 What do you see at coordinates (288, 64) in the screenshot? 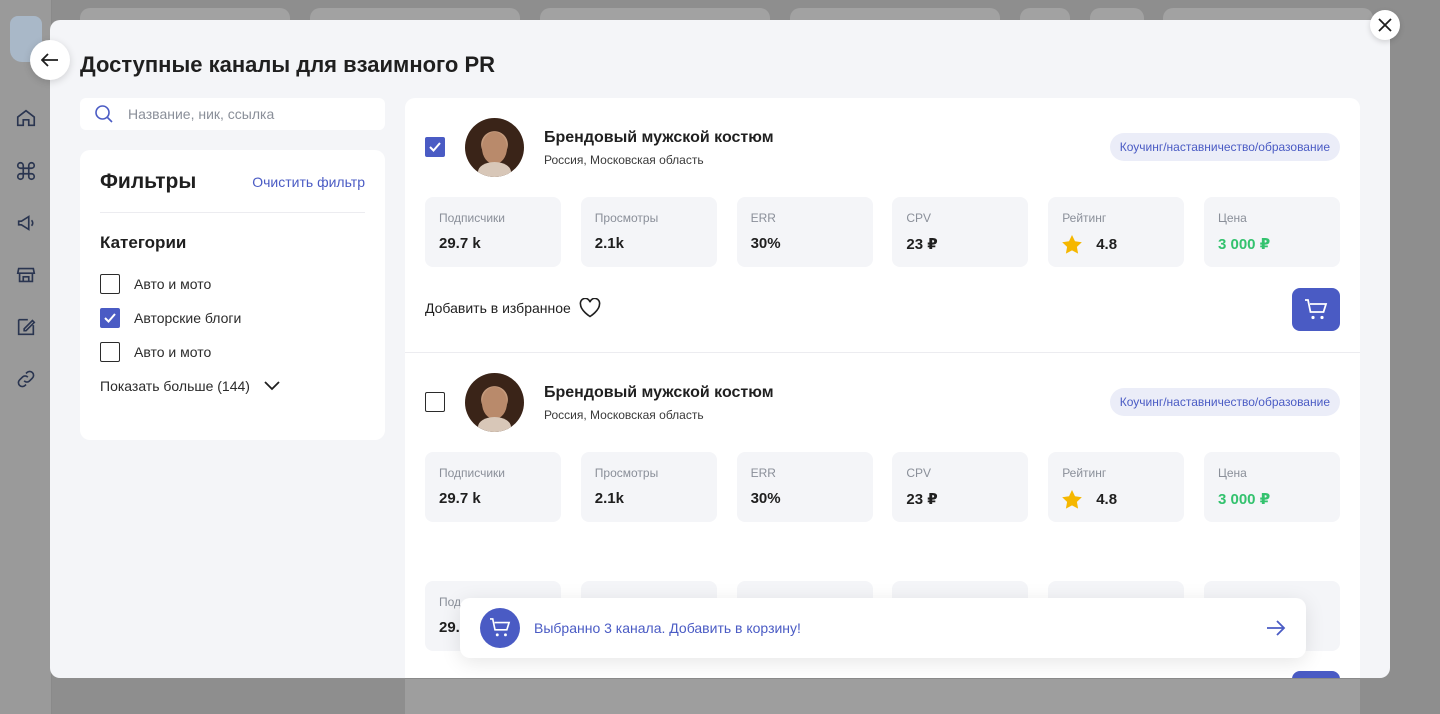
I see `modal-title: Доступные каналы для взаимного PR` at bounding box center [288, 64].